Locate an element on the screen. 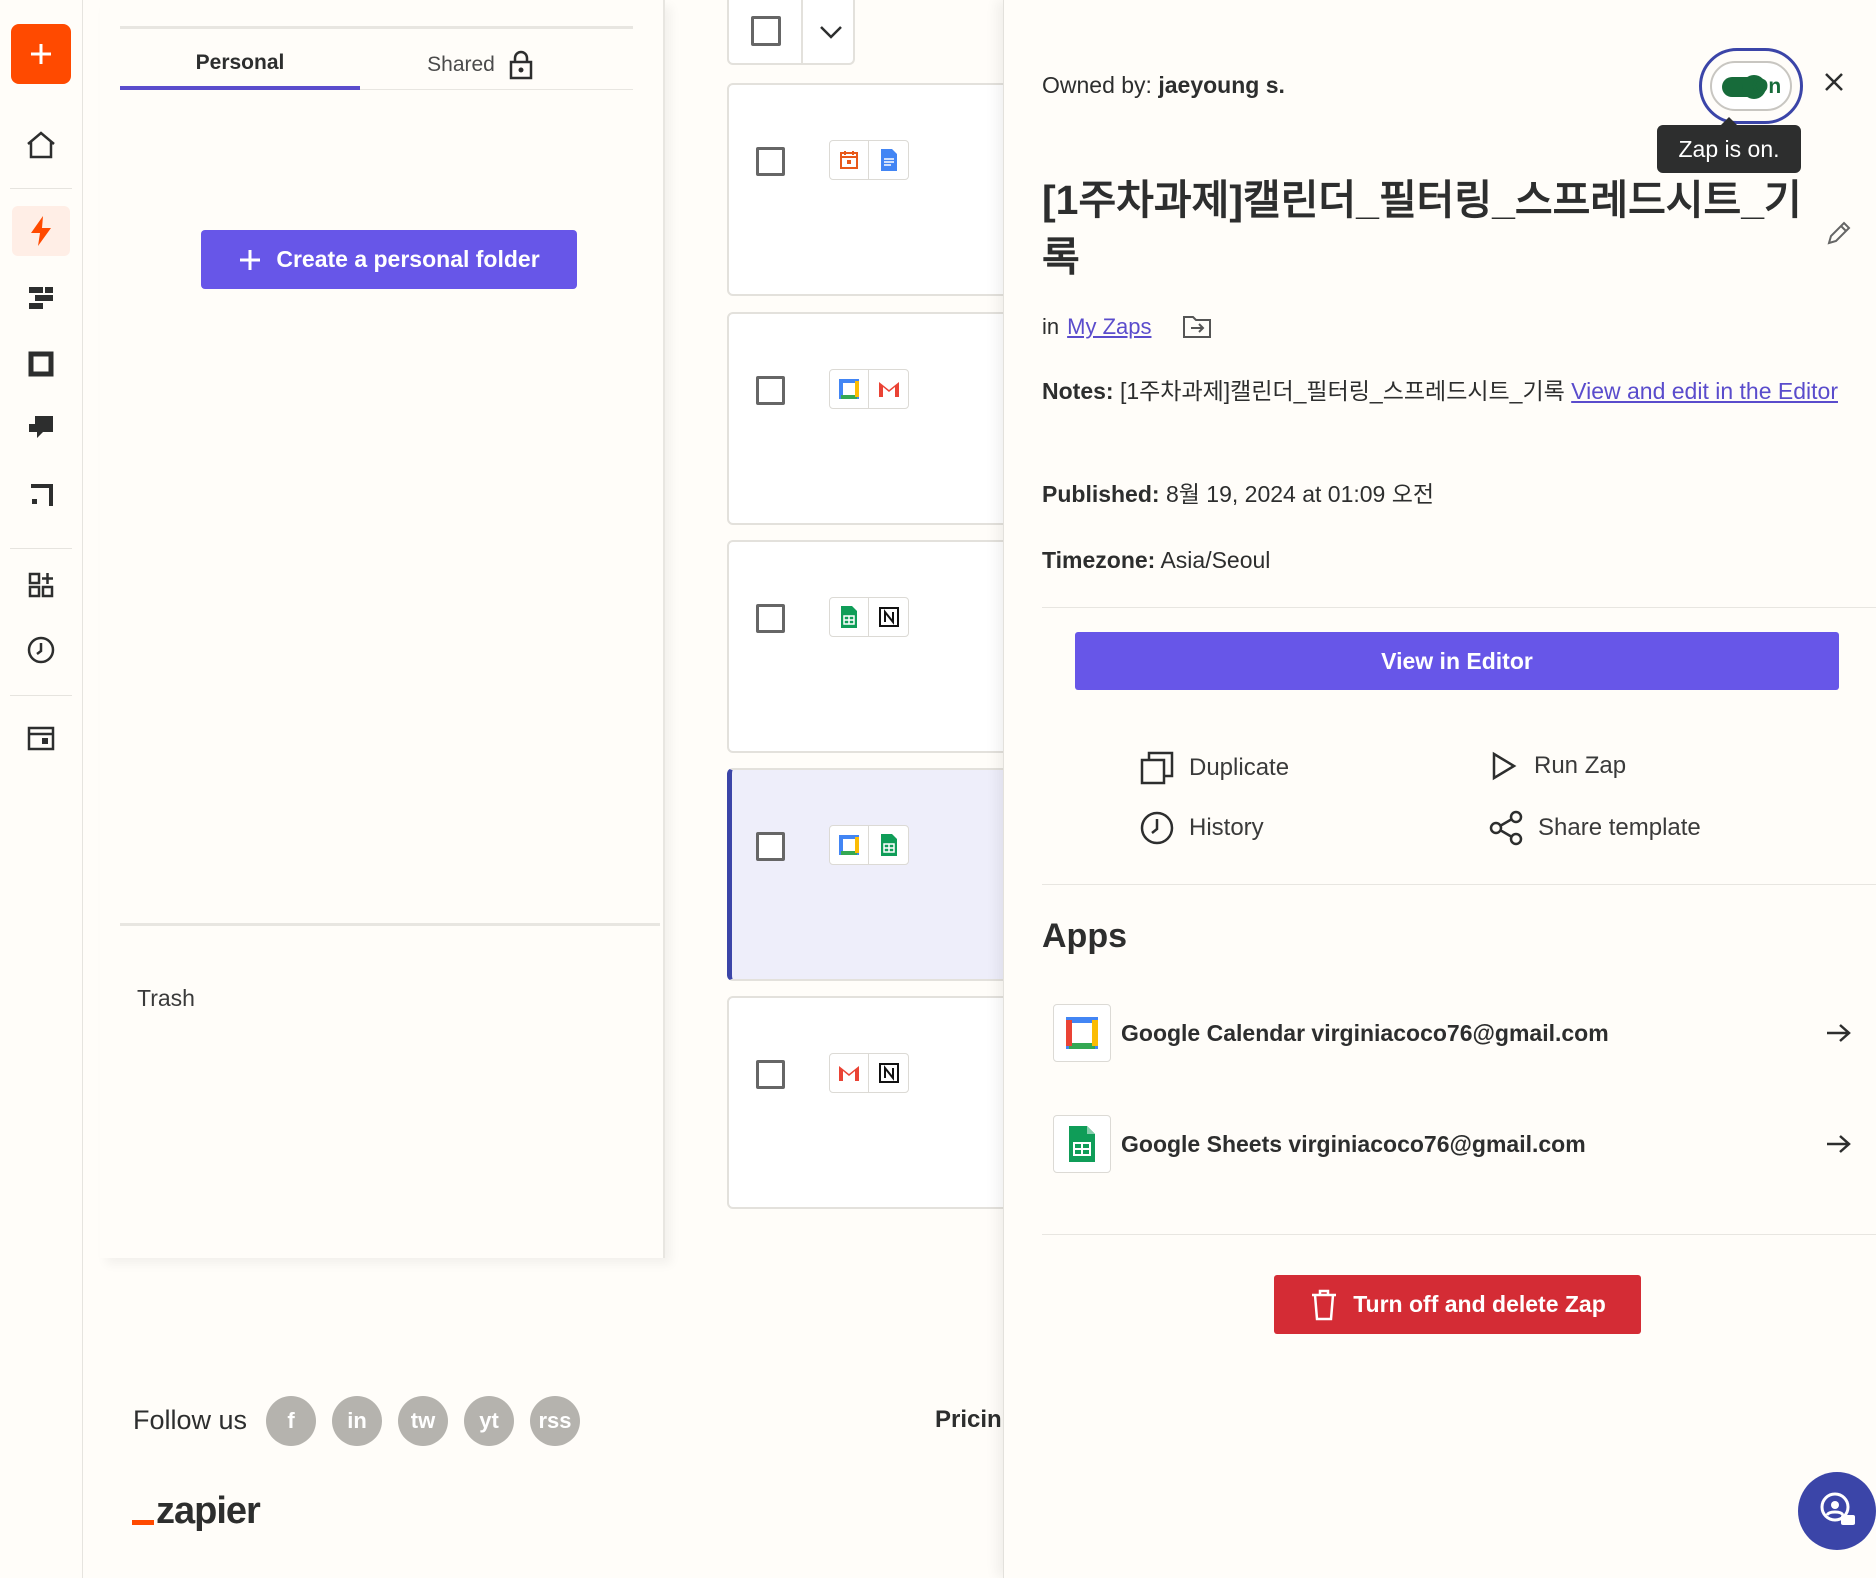 The image size is (1876, 1578). follow-us-label: Follow us is located at coordinates (190, 1420).